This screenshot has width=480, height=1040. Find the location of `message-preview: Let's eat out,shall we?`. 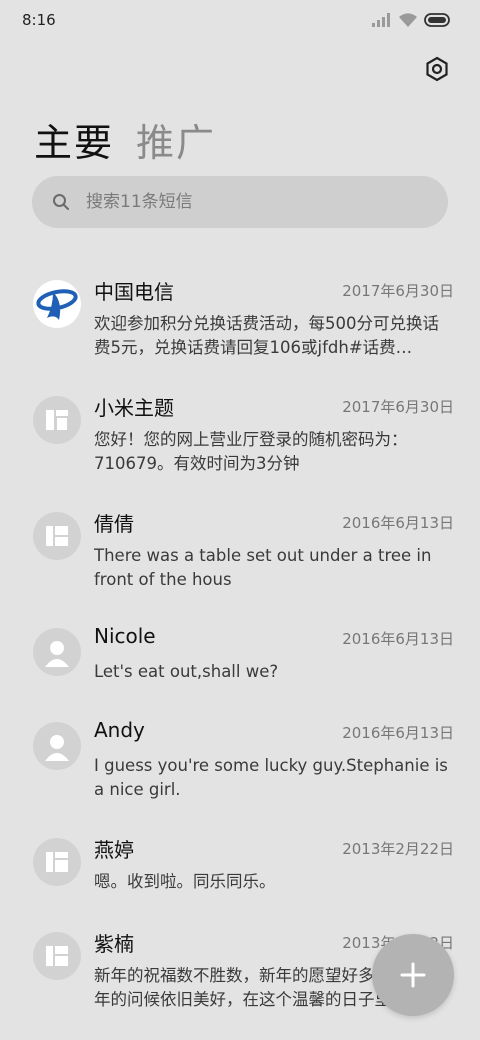

message-preview: Let's eat out,shall we? is located at coordinates (186, 671).